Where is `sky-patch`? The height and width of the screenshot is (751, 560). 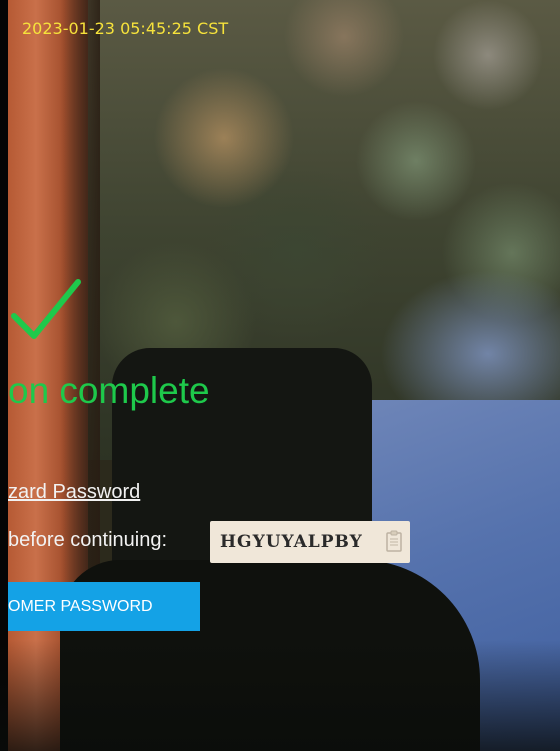 sky-patch is located at coordinates (470, 340).